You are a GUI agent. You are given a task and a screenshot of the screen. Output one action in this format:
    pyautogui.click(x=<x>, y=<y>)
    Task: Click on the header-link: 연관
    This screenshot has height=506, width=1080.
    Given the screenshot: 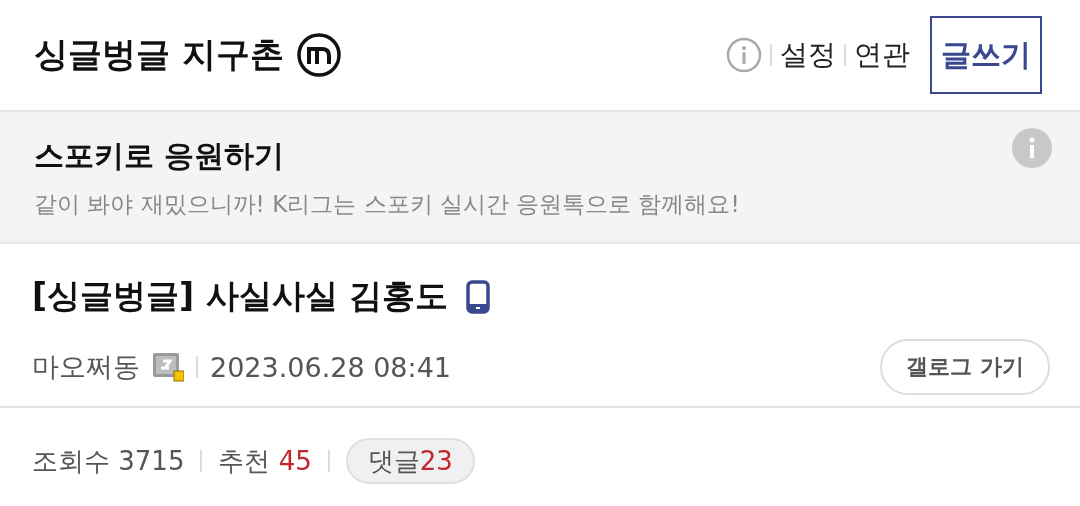 What is the action you would take?
    pyautogui.click(x=882, y=55)
    